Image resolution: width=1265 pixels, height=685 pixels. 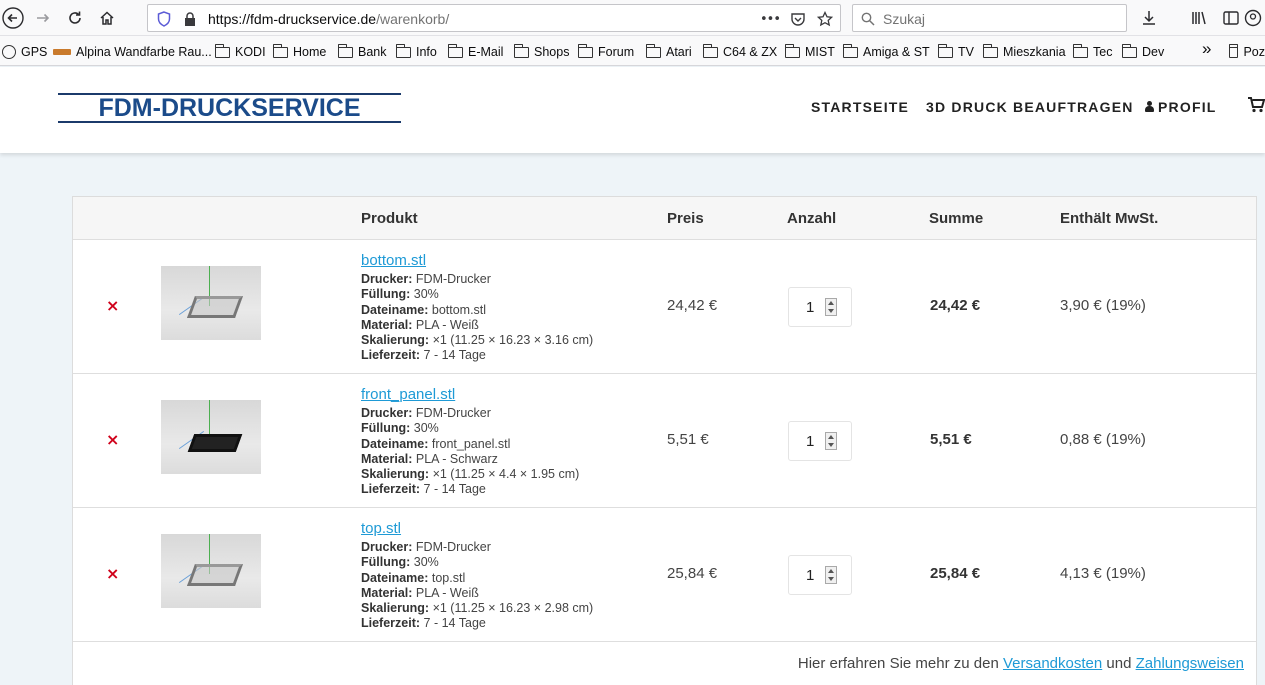 I want to click on shipping-costs-link: Versandkosten, so click(x=1052, y=663).